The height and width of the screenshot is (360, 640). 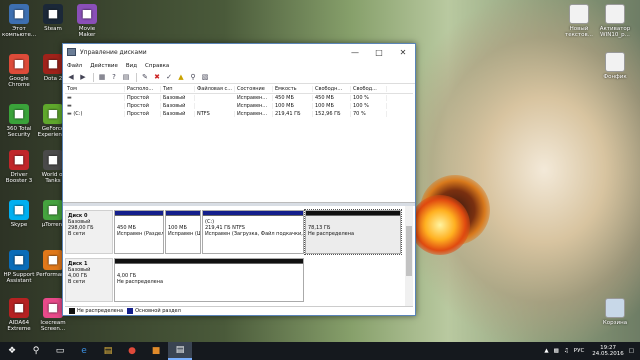 What do you see at coordinates (631, 351) in the screenshot?
I see `notifications-icon: □` at bounding box center [631, 351].